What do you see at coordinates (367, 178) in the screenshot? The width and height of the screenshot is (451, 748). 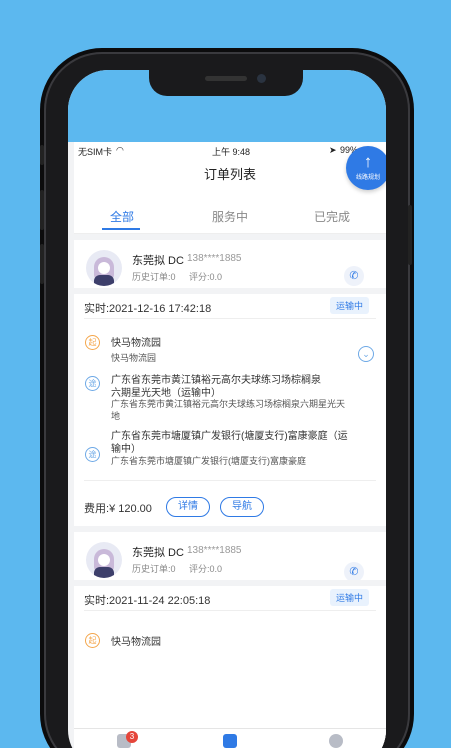 I see `route-planning-label: 线路规划` at bounding box center [367, 178].